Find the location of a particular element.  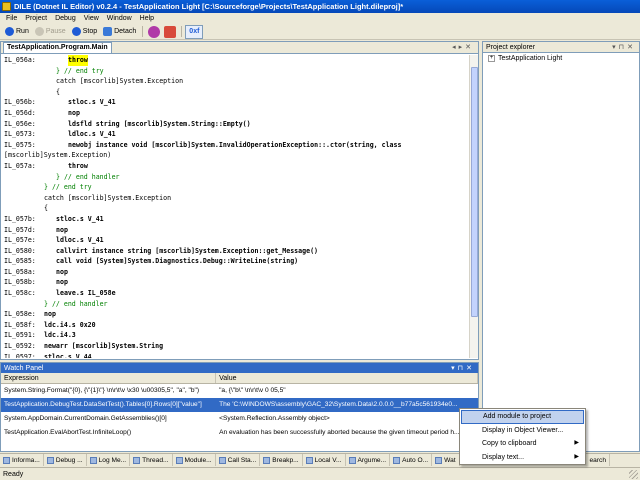

code-line: IL_0591: ldc.i4.3 is located at coordinates (235, 335).